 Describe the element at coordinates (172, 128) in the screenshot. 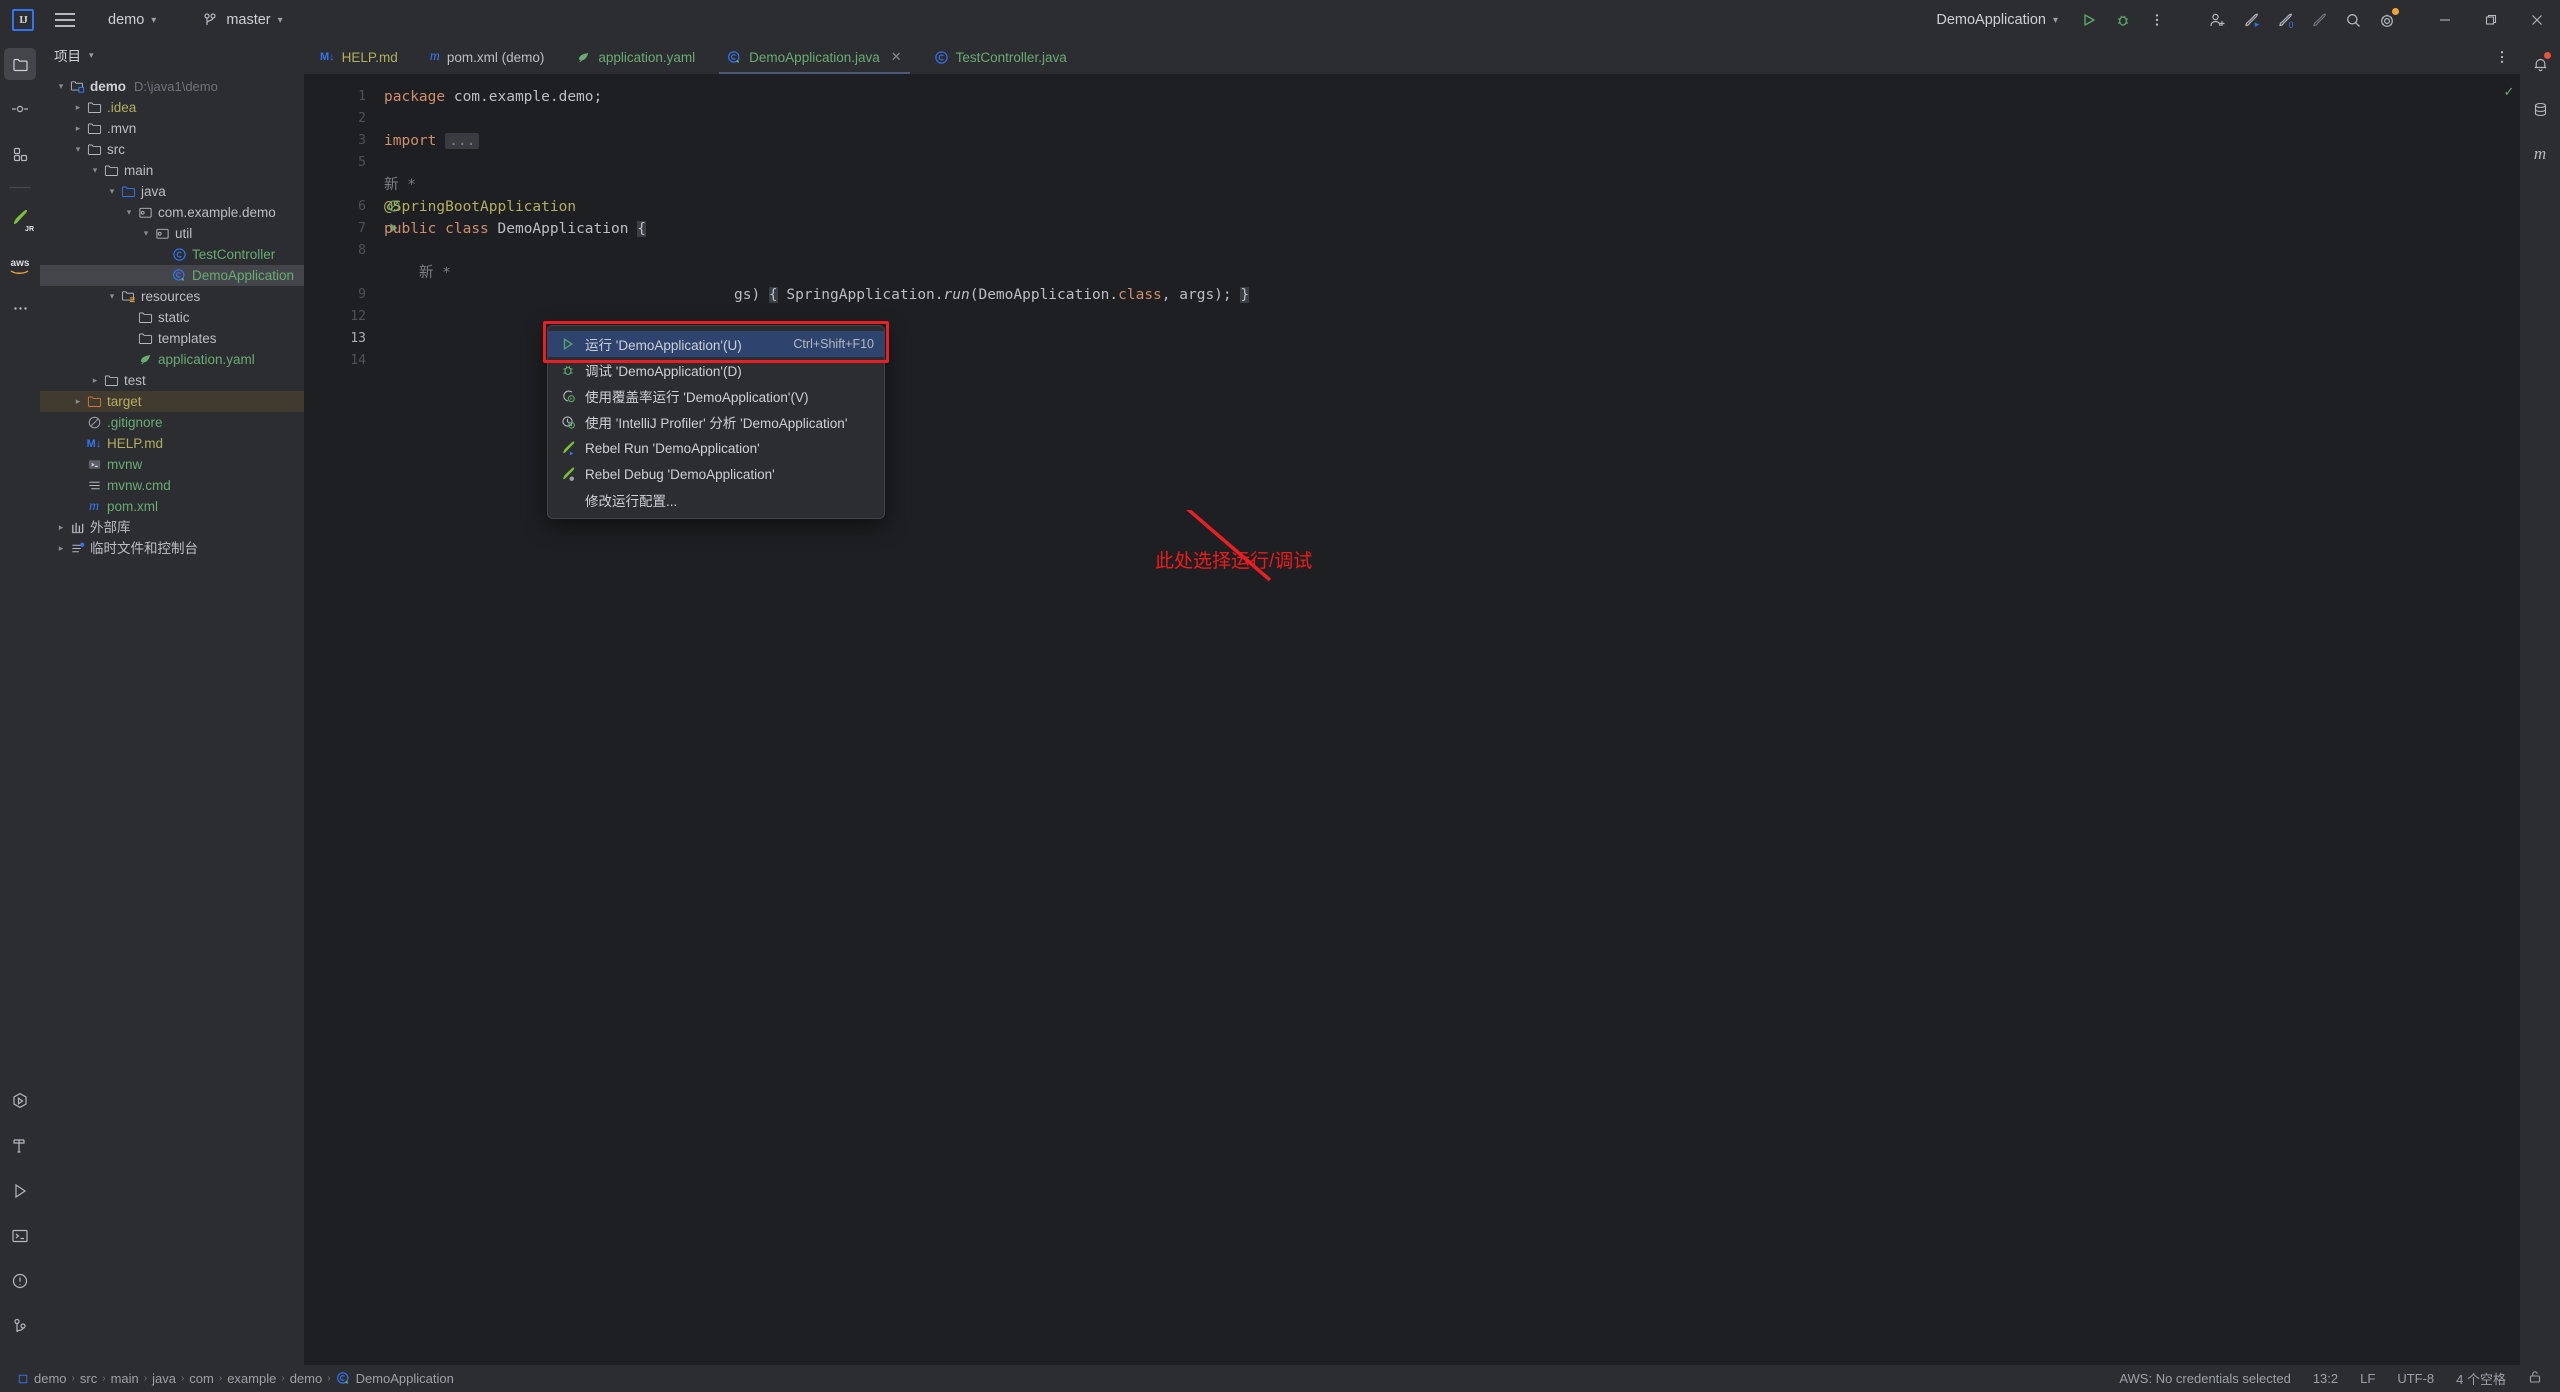

I see `tree-item-.mvn: ▸ .mvn` at that location.